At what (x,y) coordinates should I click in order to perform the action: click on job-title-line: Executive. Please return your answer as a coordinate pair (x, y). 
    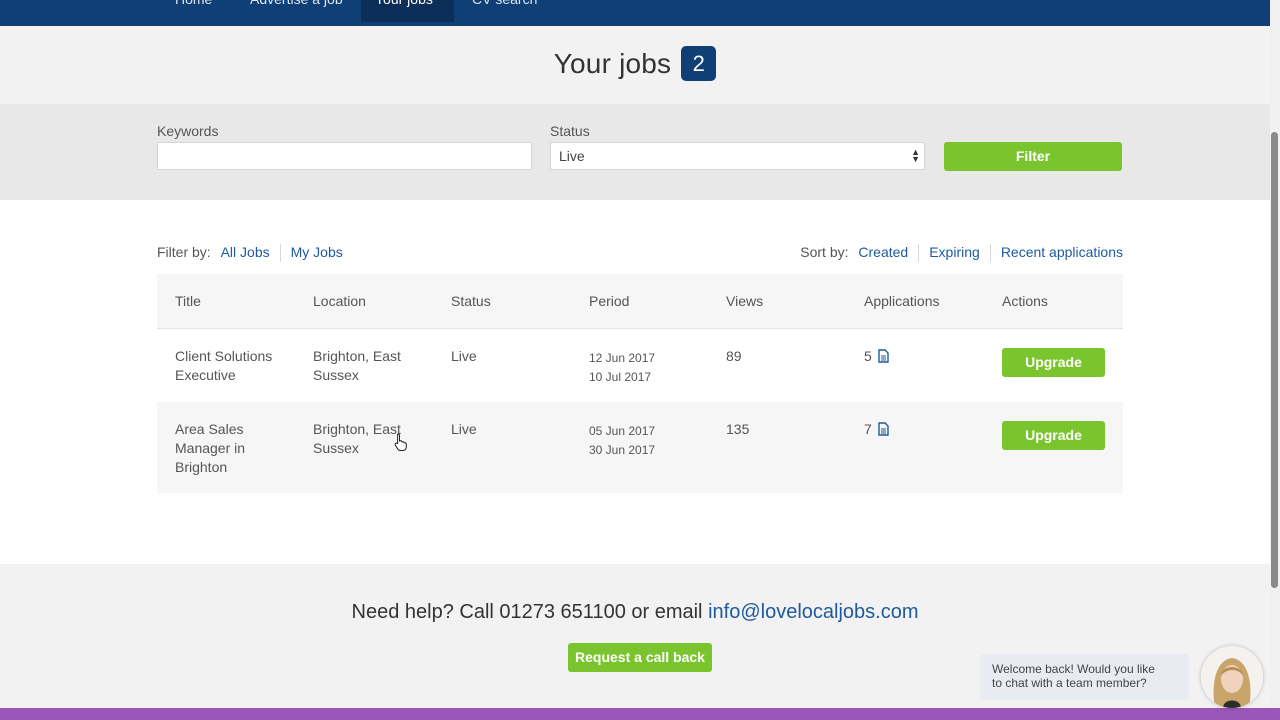
    Looking at the image, I should click on (205, 375).